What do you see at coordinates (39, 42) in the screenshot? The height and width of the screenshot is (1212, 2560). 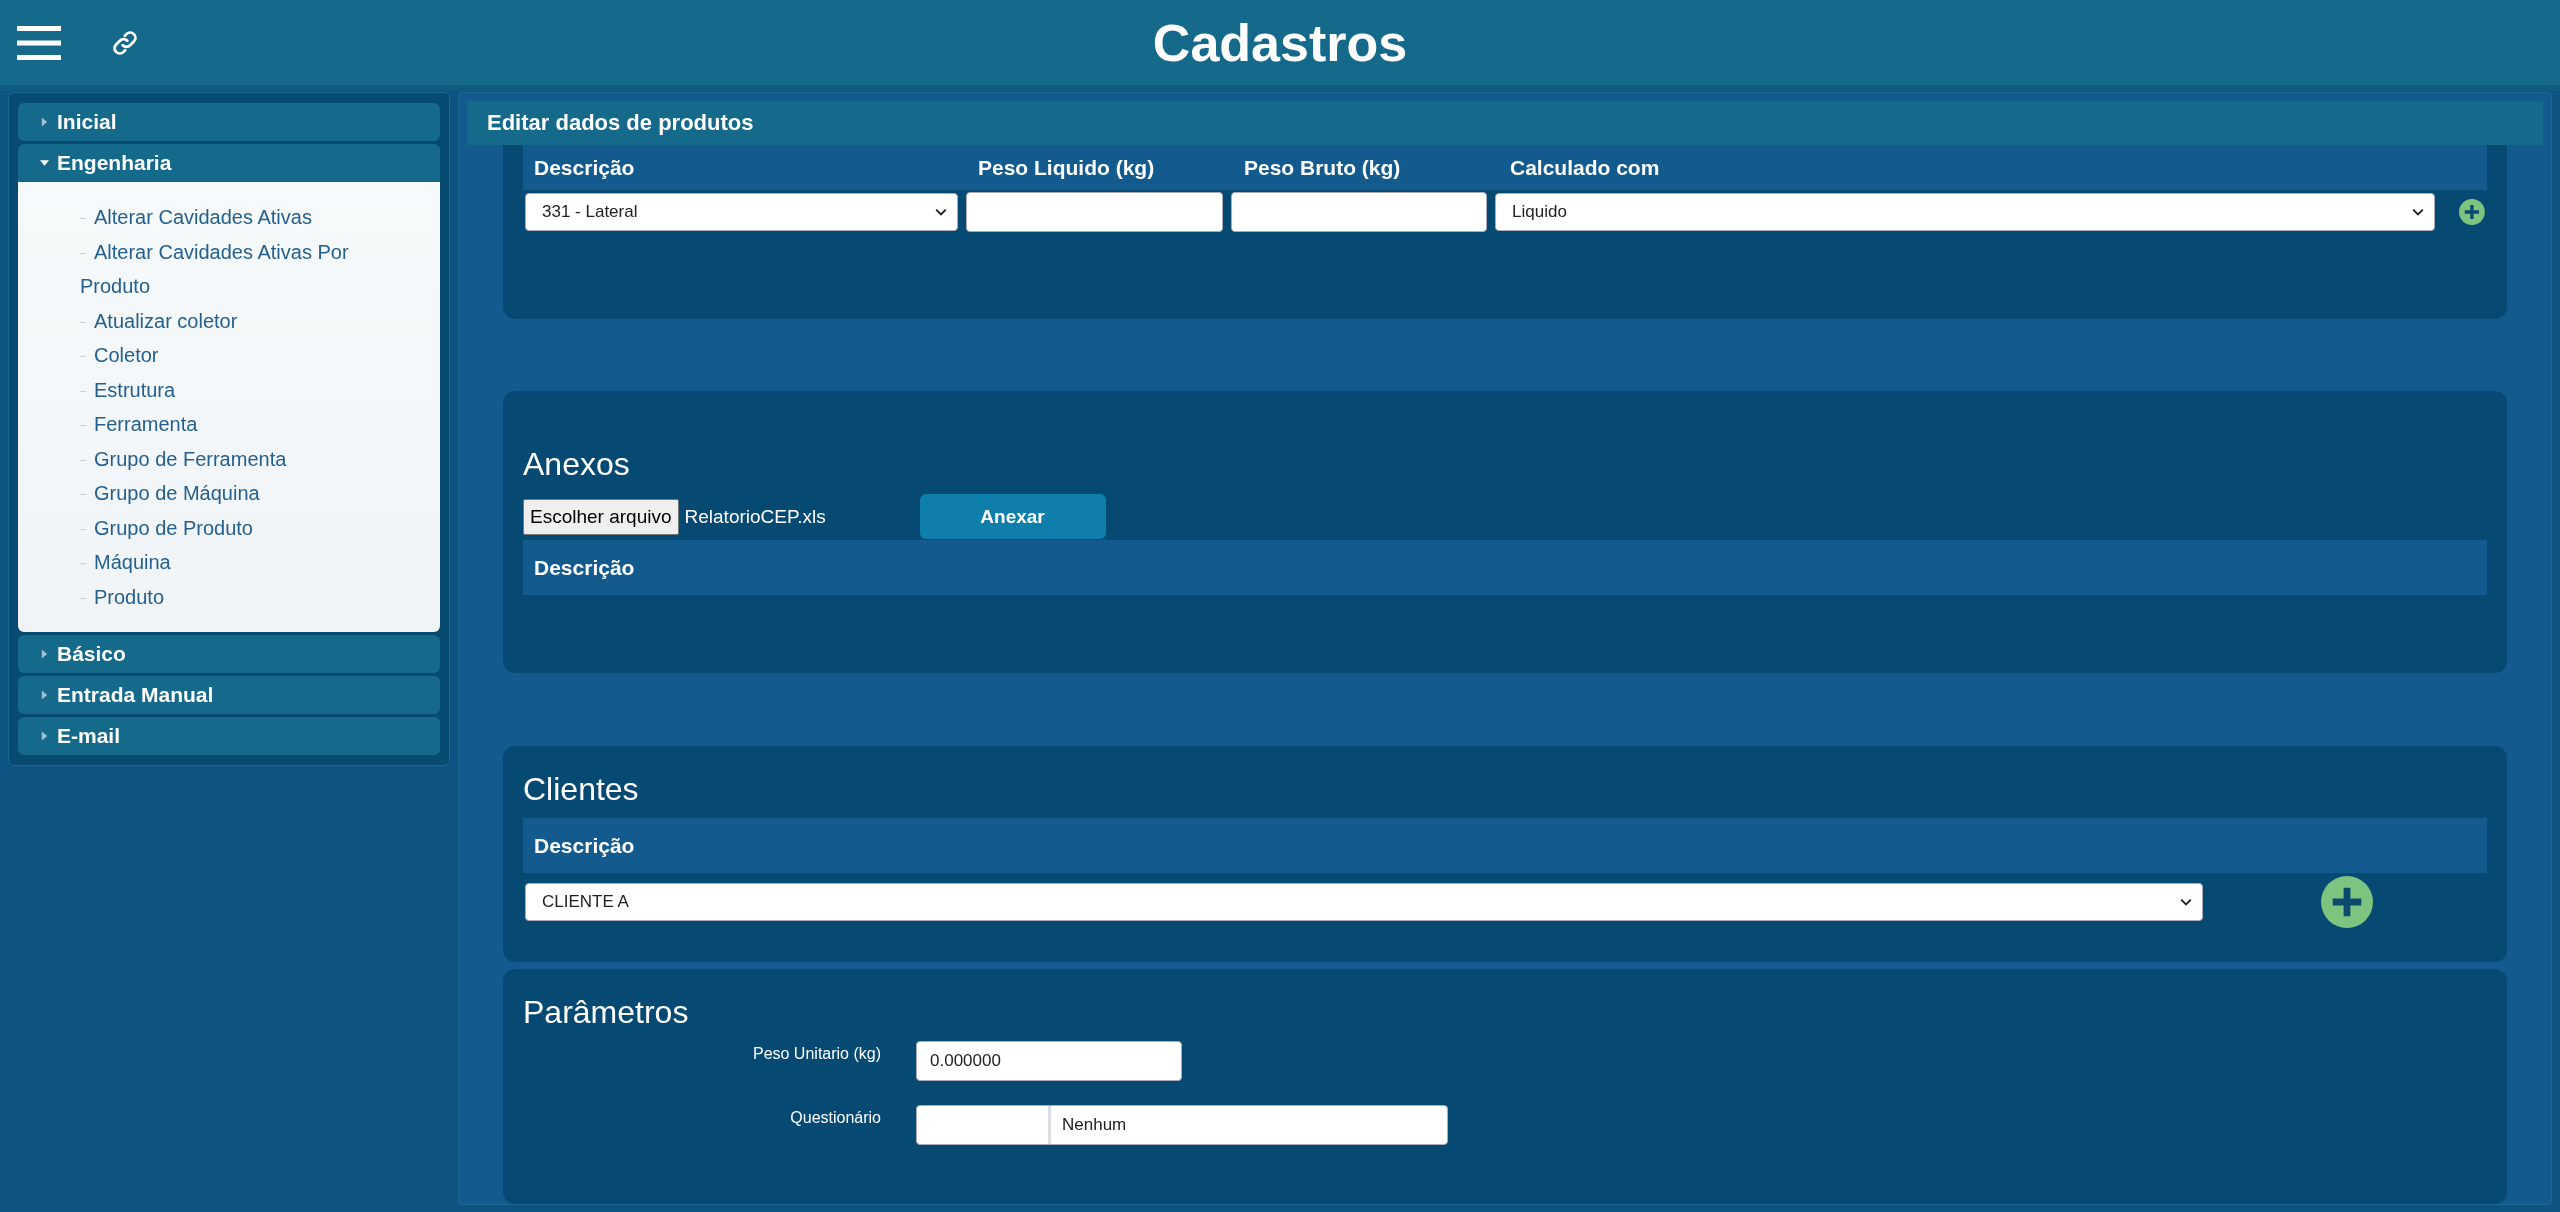 I see `menu-icon` at bounding box center [39, 42].